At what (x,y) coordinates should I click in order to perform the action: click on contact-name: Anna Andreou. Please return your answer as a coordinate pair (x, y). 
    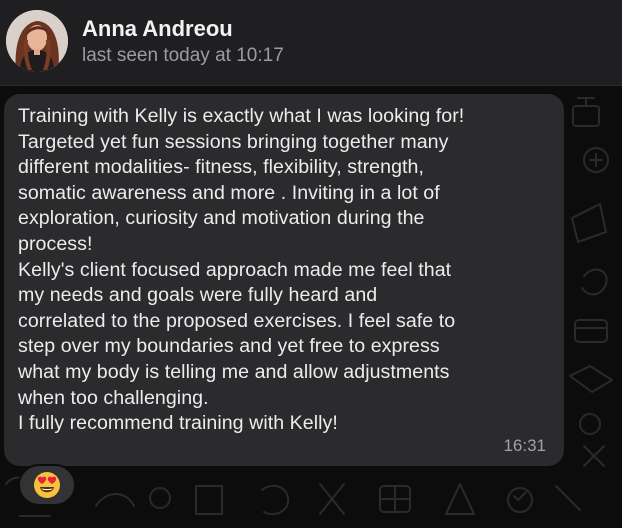
    Looking at the image, I should click on (157, 29).